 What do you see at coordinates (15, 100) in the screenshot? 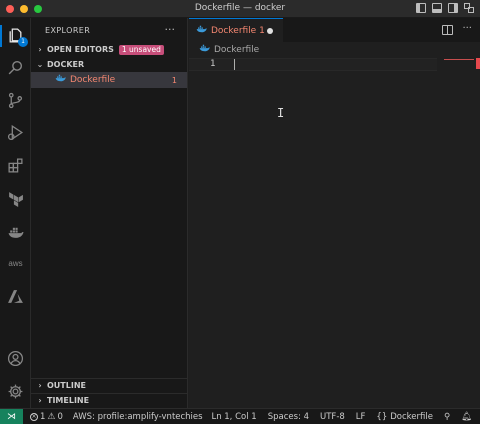
I see `source-control-icon` at bounding box center [15, 100].